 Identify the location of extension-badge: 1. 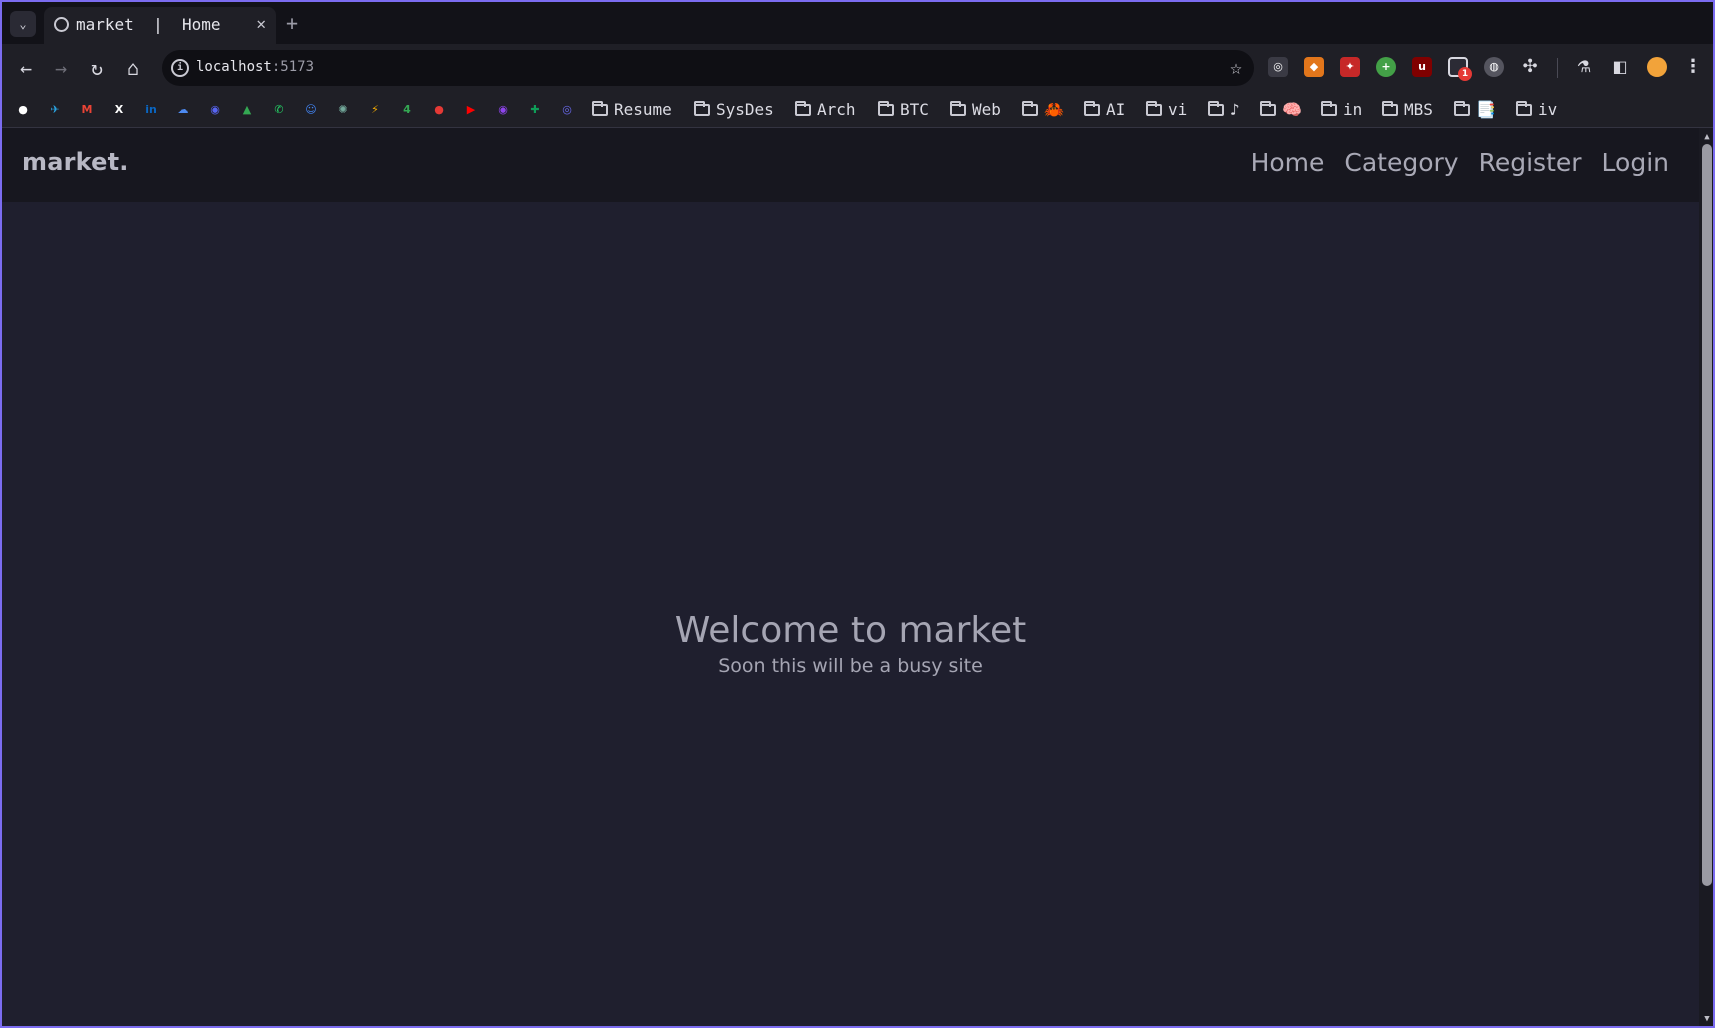
(1465, 74).